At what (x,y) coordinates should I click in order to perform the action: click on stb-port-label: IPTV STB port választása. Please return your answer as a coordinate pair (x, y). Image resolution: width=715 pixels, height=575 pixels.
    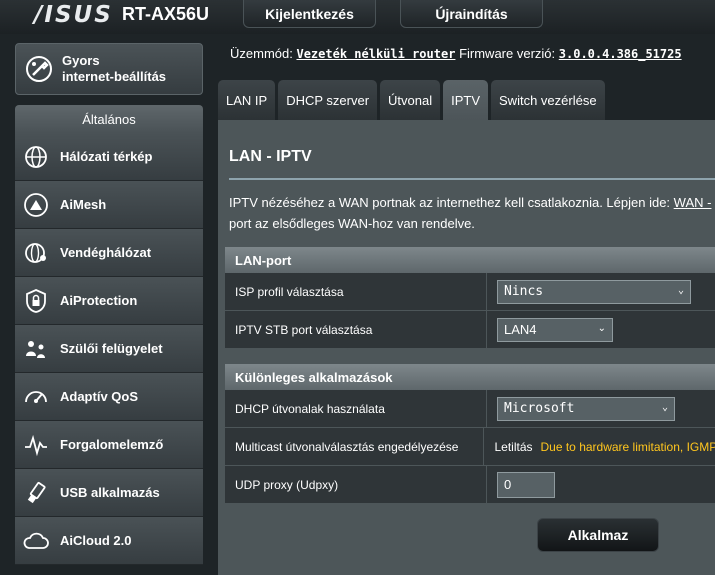
    Looking at the image, I should click on (356, 329).